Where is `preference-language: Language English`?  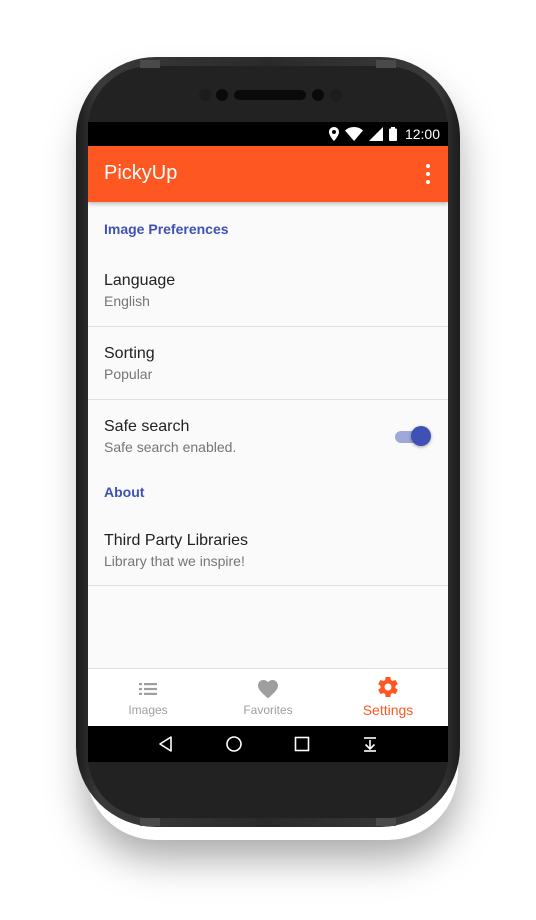 preference-language: Language English is located at coordinates (268, 290).